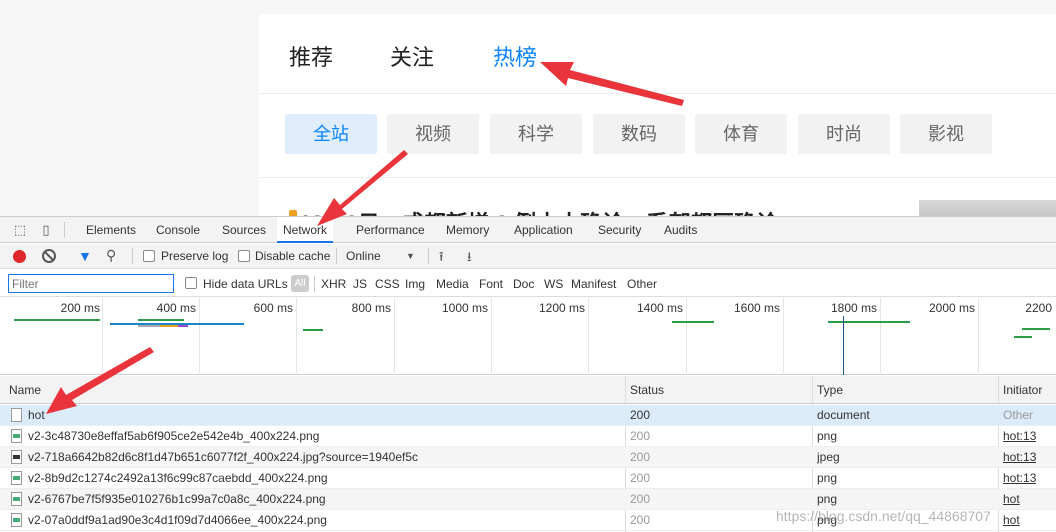 Image resolution: width=1056 pixels, height=532 pixels. What do you see at coordinates (305, 230) in the screenshot?
I see `tab-network: Network` at bounding box center [305, 230].